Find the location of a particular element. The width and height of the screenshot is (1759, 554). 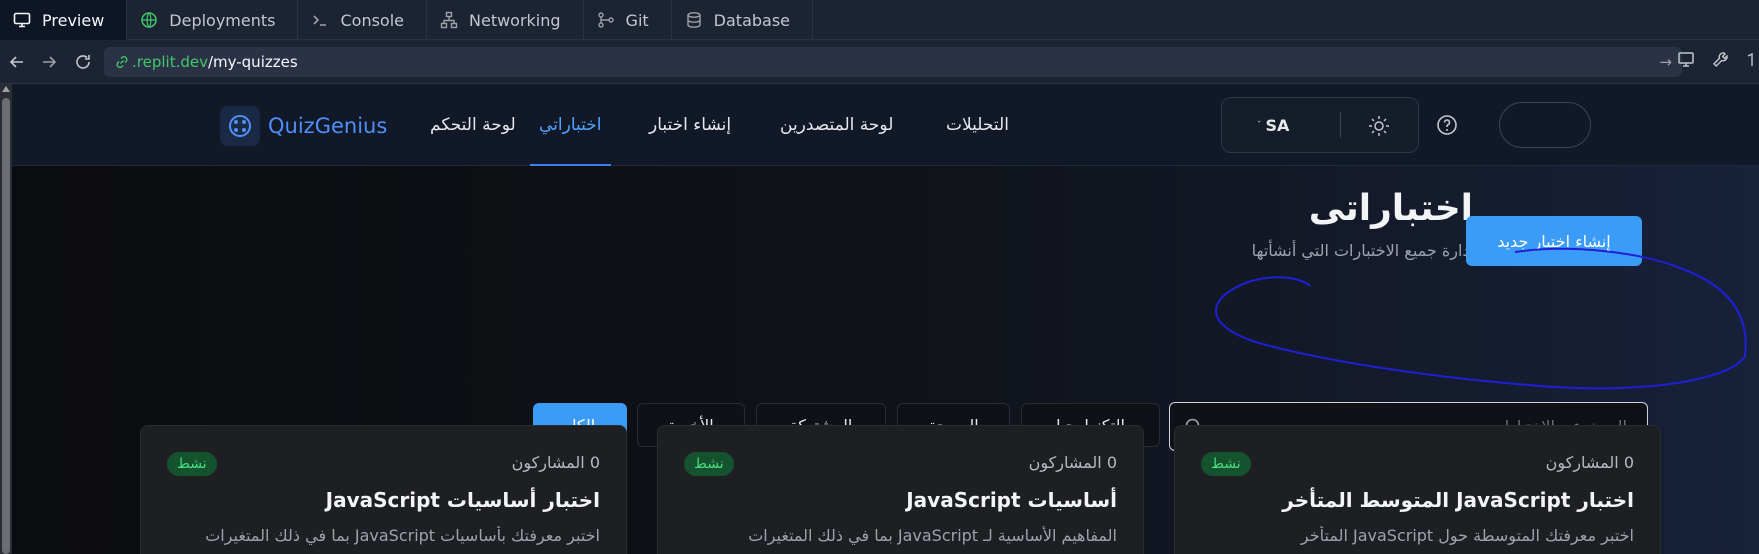

database-icon is located at coordinates (694, 20).